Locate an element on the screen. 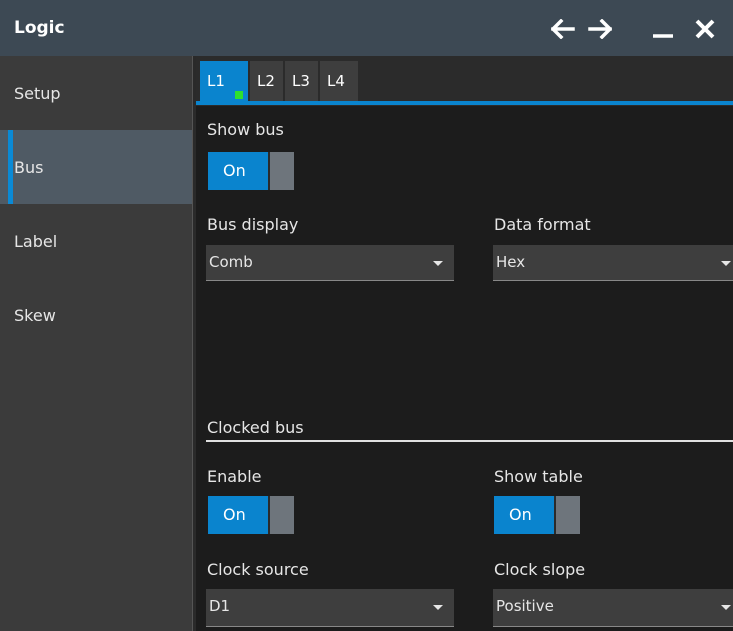  sidebar-item-label-text: Label is located at coordinates (36, 241).